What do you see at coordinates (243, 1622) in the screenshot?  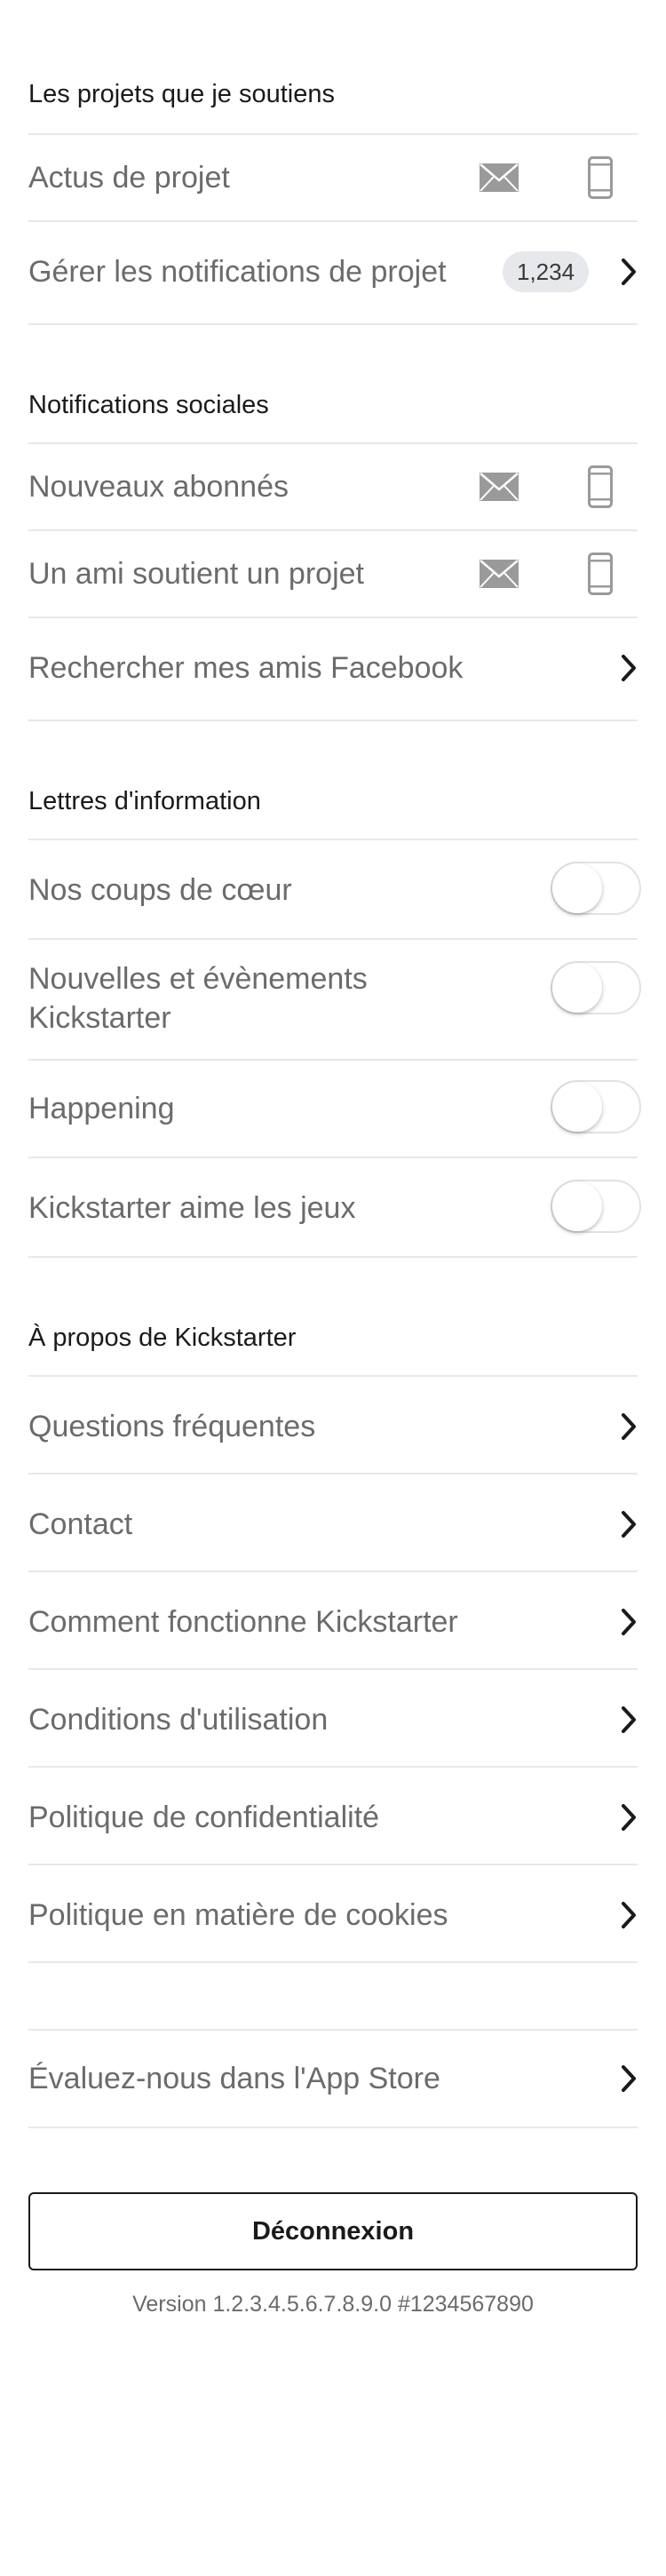 I see `about-item-label: Comment fonctionne Kickstarter` at bounding box center [243, 1622].